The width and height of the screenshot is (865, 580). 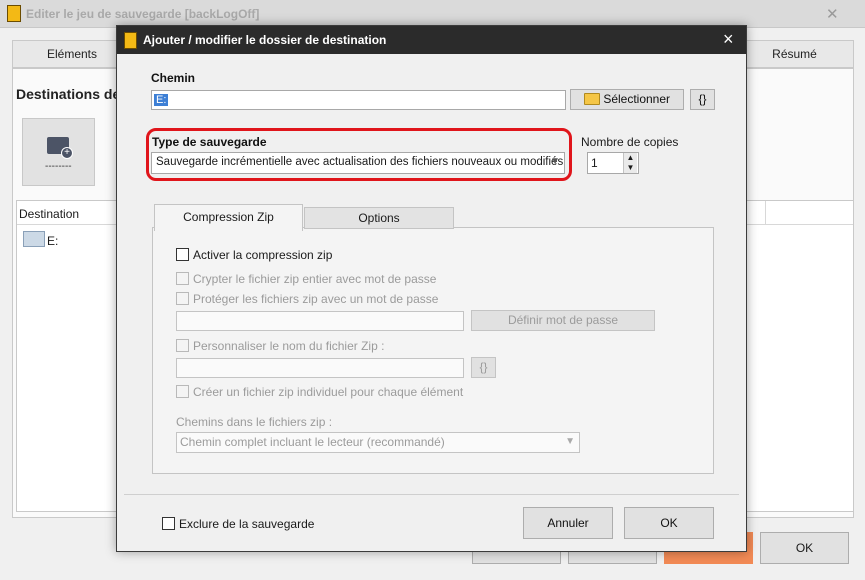 I want to click on tab-compression-zip: Compression Zip, so click(x=228, y=217).